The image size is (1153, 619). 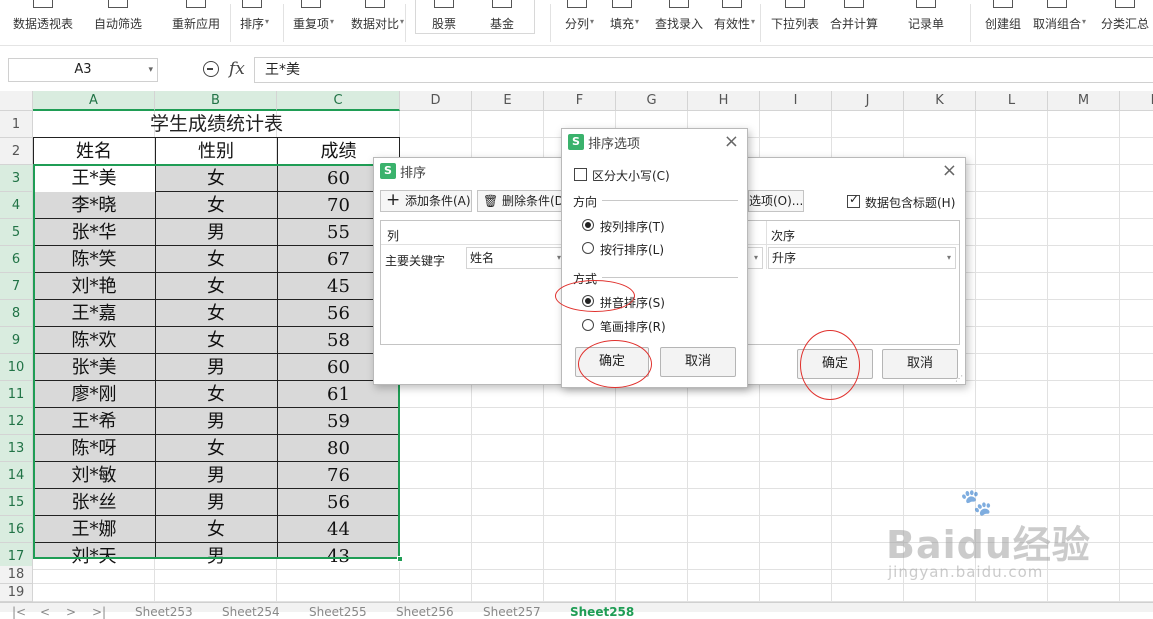 I want to click on ribbon-button-label: 取消组合, so click(x=1057, y=24).